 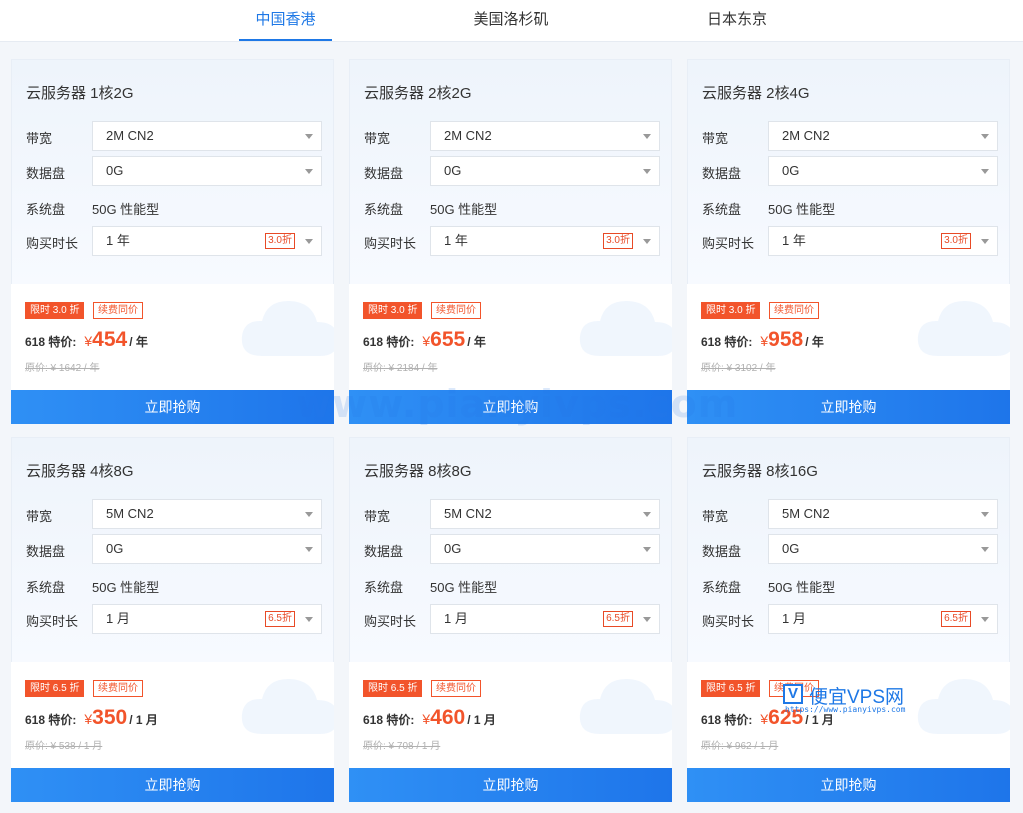 I want to click on cloud-icon, so click(x=960, y=330).